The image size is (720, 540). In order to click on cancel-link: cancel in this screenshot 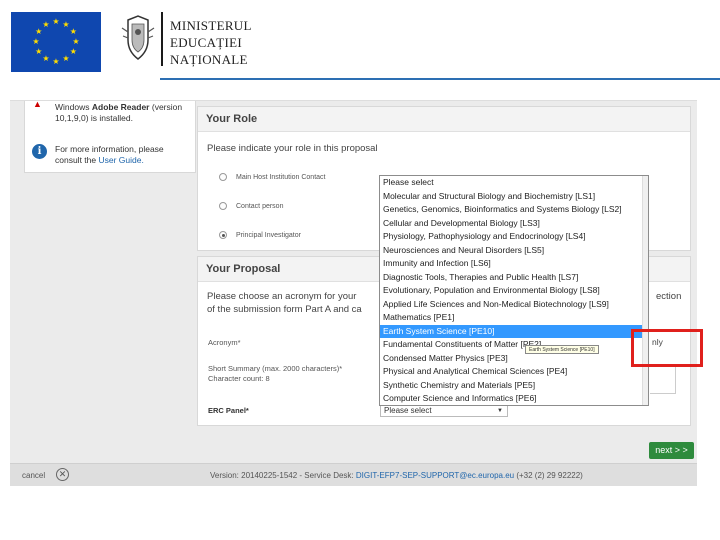, I will do `click(33, 475)`.